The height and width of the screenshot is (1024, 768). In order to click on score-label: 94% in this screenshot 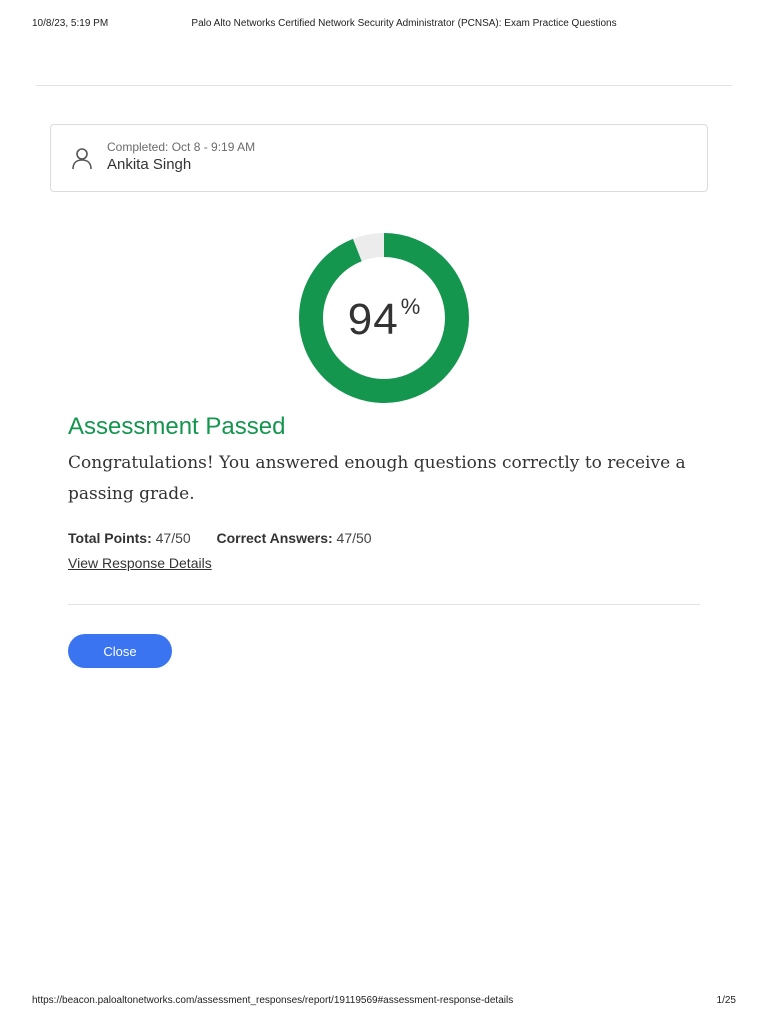, I will do `click(384, 319)`.